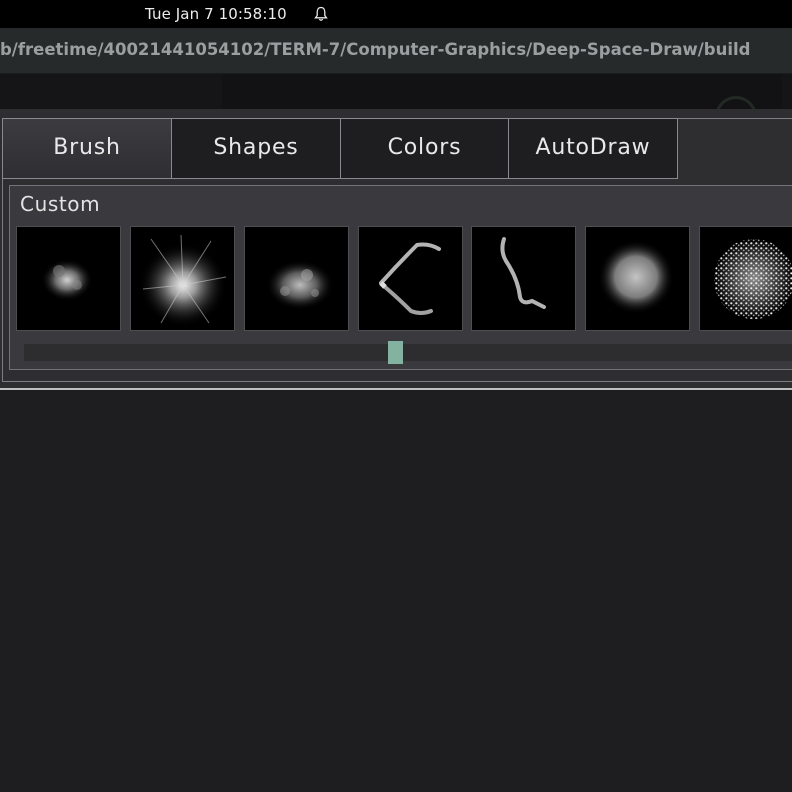 The height and width of the screenshot is (792, 792). I want to click on brush-thumb-stroke-angle, so click(410, 278).